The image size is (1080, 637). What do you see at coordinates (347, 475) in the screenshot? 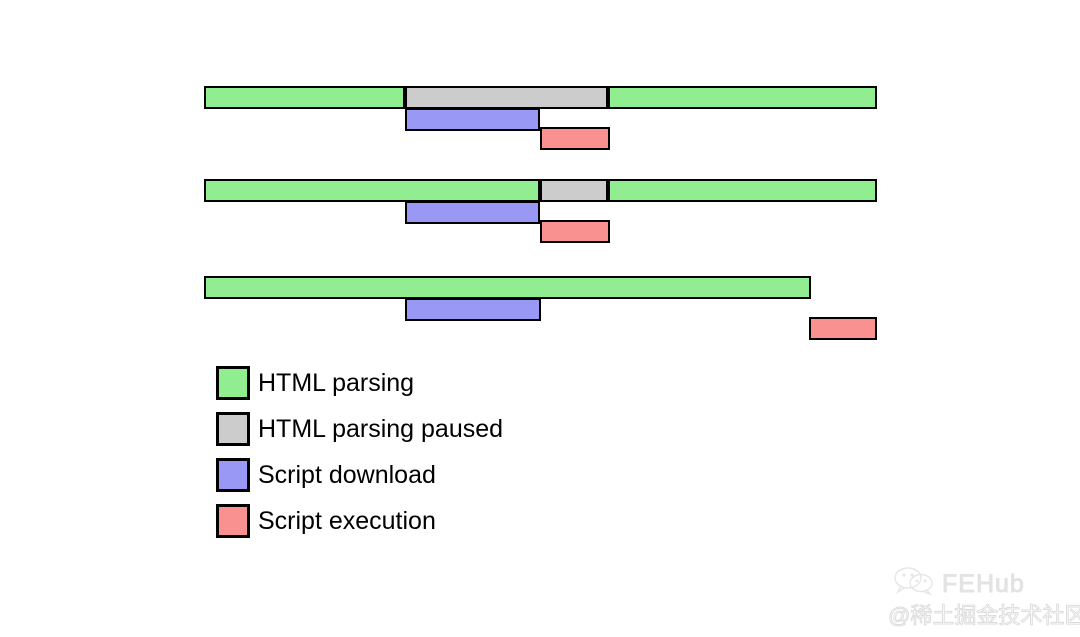
I see `legend-label: Script download` at bounding box center [347, 475].